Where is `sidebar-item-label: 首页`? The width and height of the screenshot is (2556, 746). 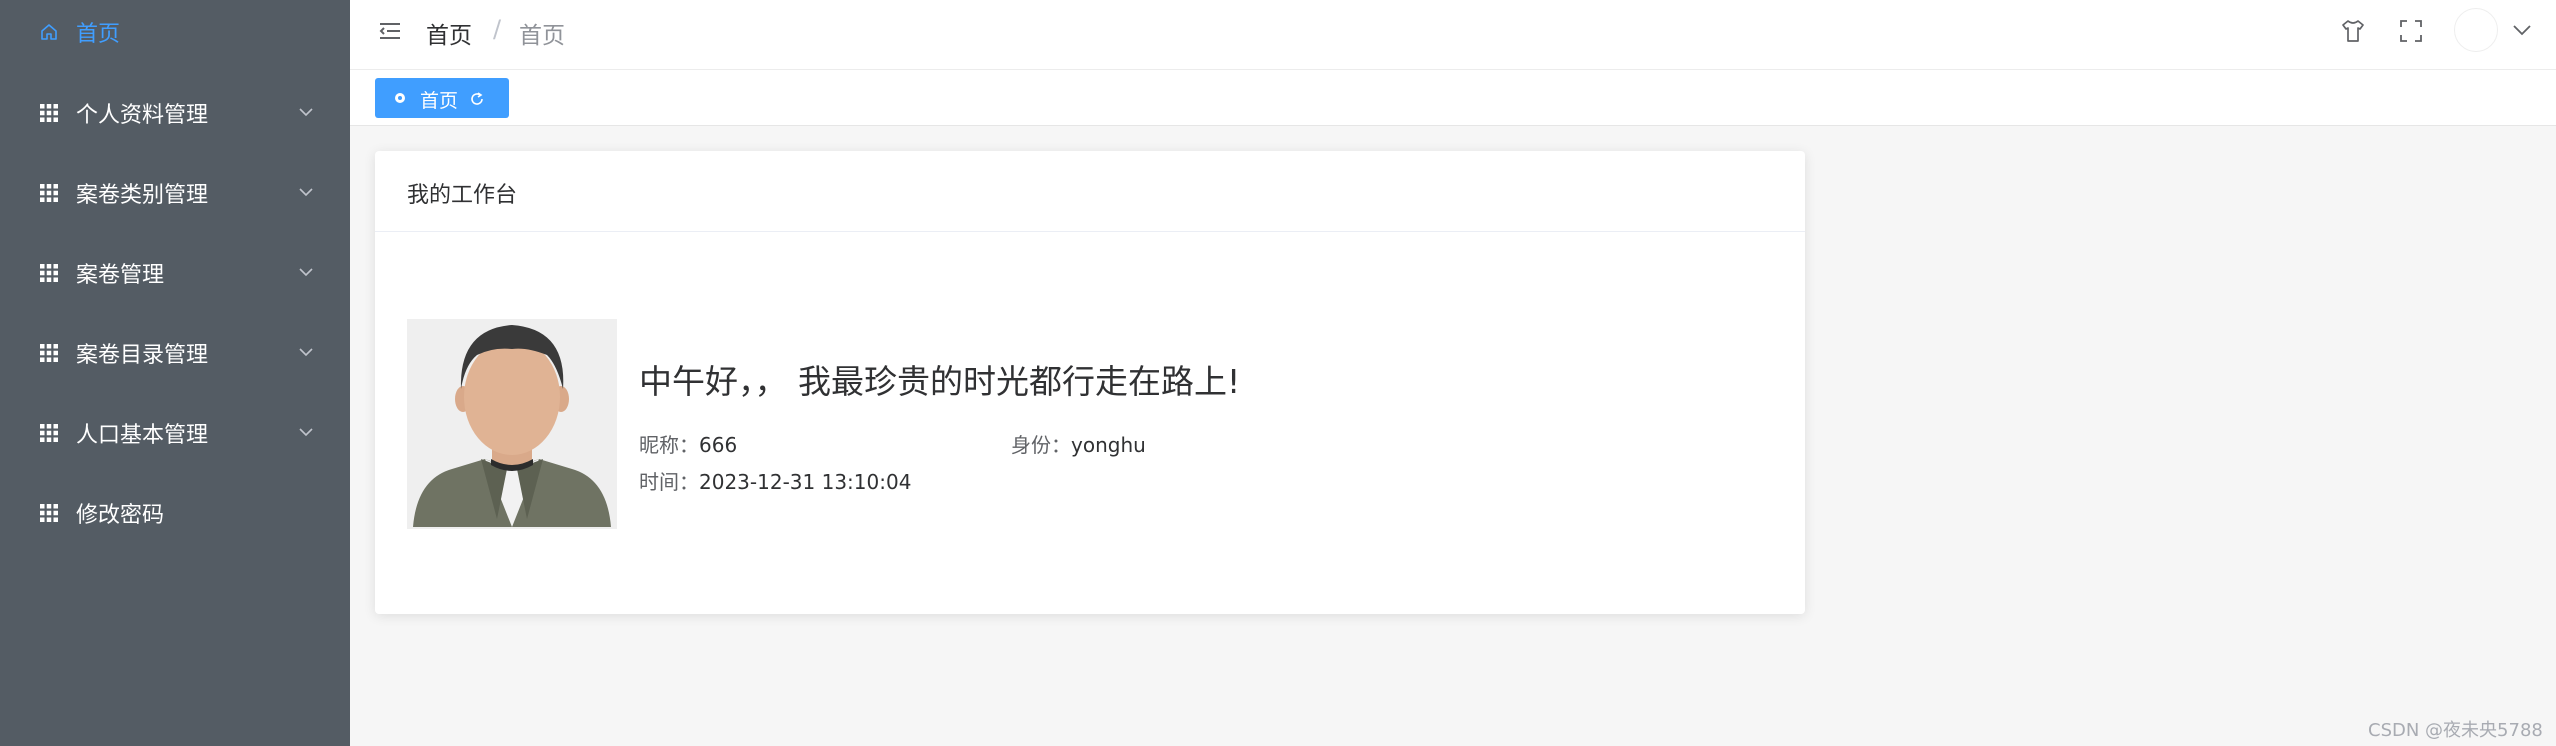 sidebar-item-label: 首页 is located at coordinates (98, 34).